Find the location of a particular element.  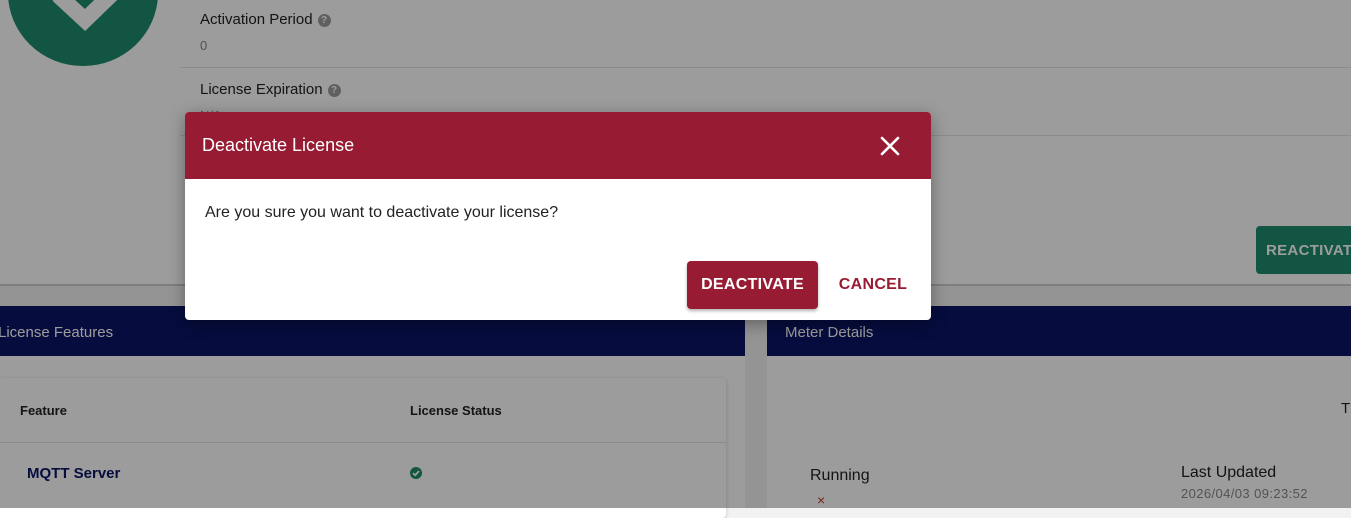

close-button is located at coordinates (890, 146).